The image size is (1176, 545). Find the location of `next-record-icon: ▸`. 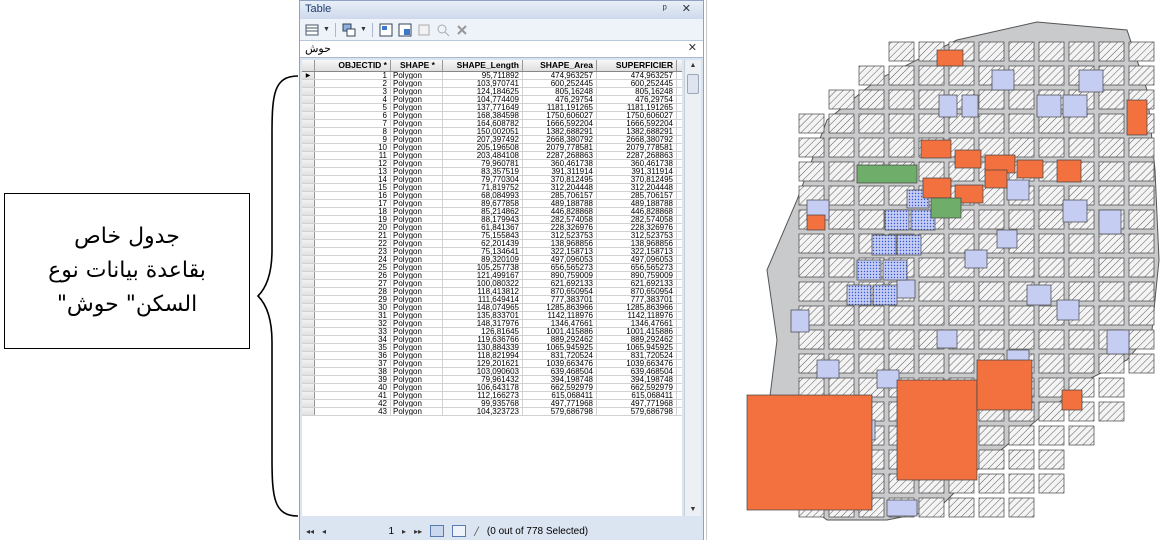

next-record-icon: ▸ is located at coordinates (404, 531).